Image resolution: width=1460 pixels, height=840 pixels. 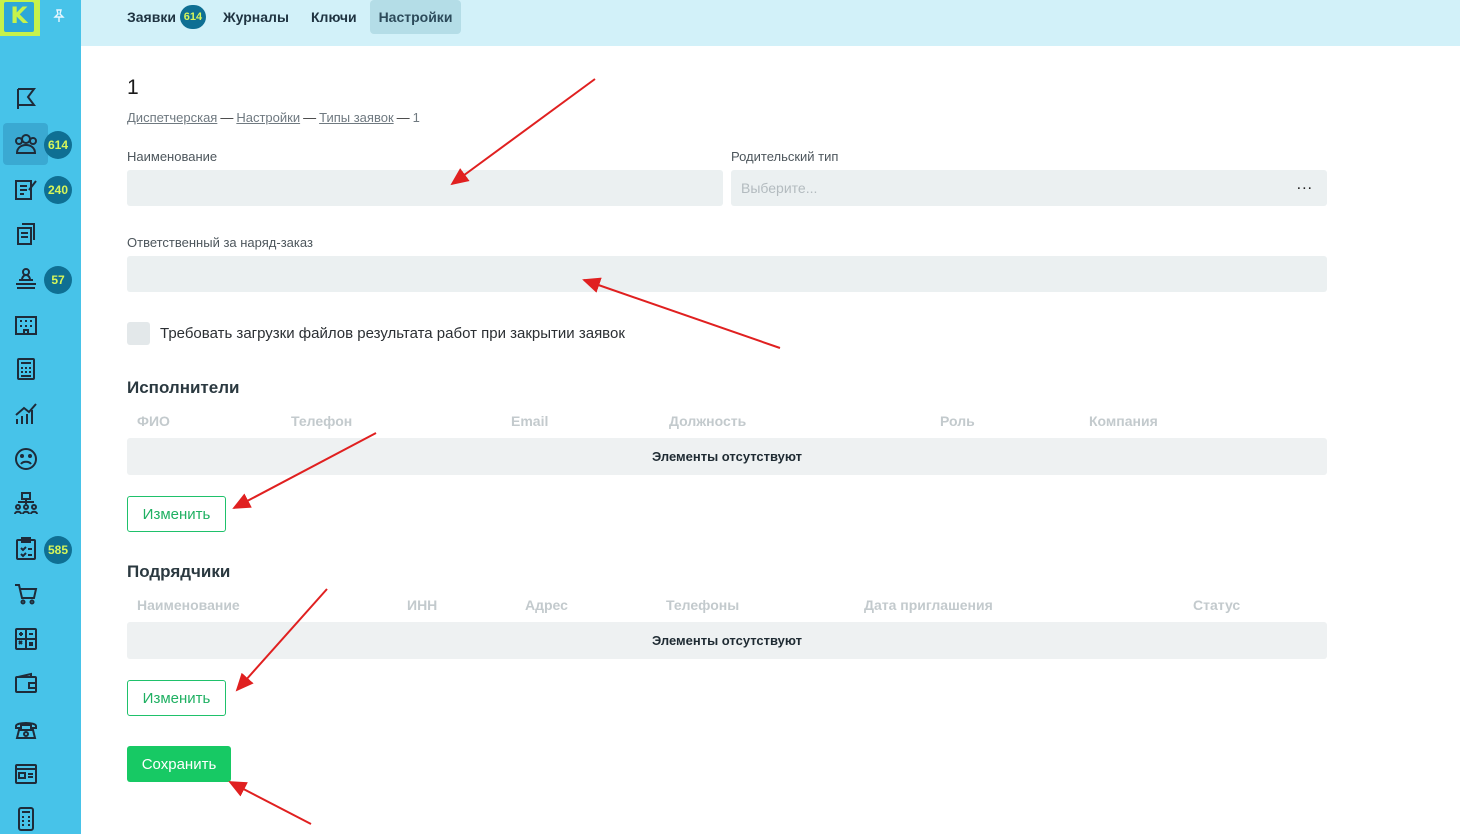 I want to click on reception-icon, so click(x=25, y=279).